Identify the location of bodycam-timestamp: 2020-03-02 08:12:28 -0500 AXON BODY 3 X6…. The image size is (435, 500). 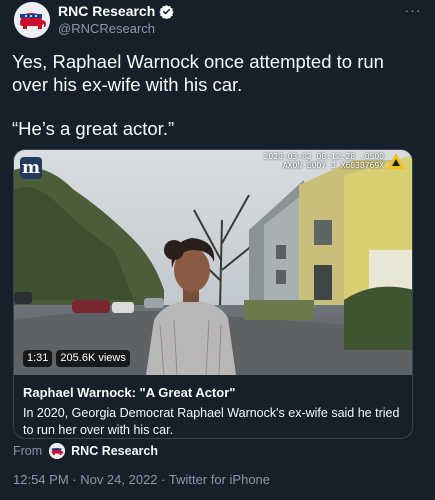
(323, 161).